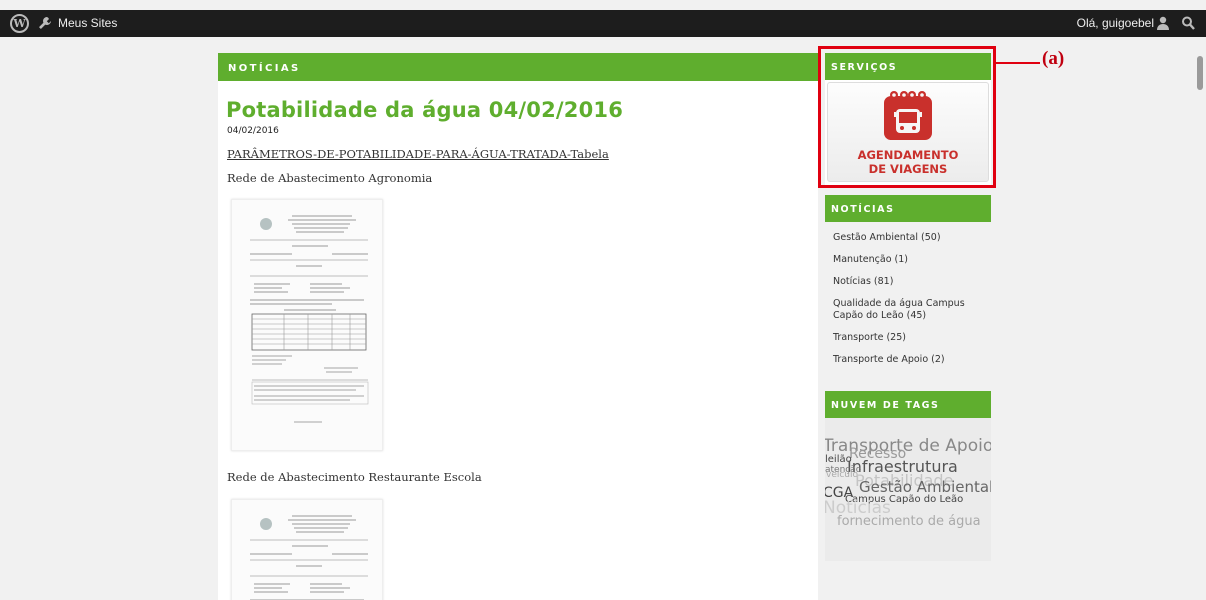  What do you see at coordinates (1053, 58) in the screenshot?
I see `annotation-label: (a)` at bounding box center [1053, 58].